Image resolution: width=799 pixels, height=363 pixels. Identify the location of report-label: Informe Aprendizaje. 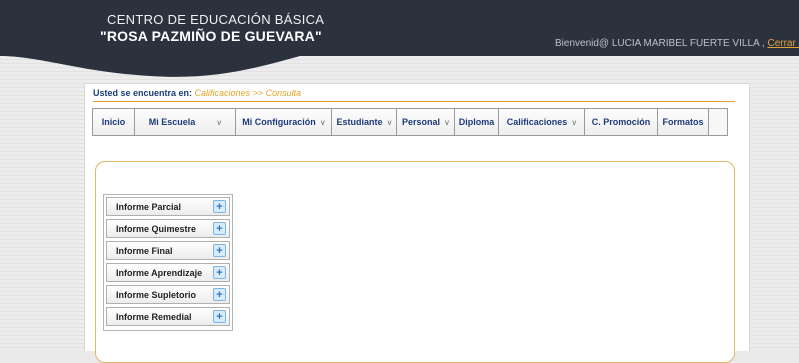
(159, 272).